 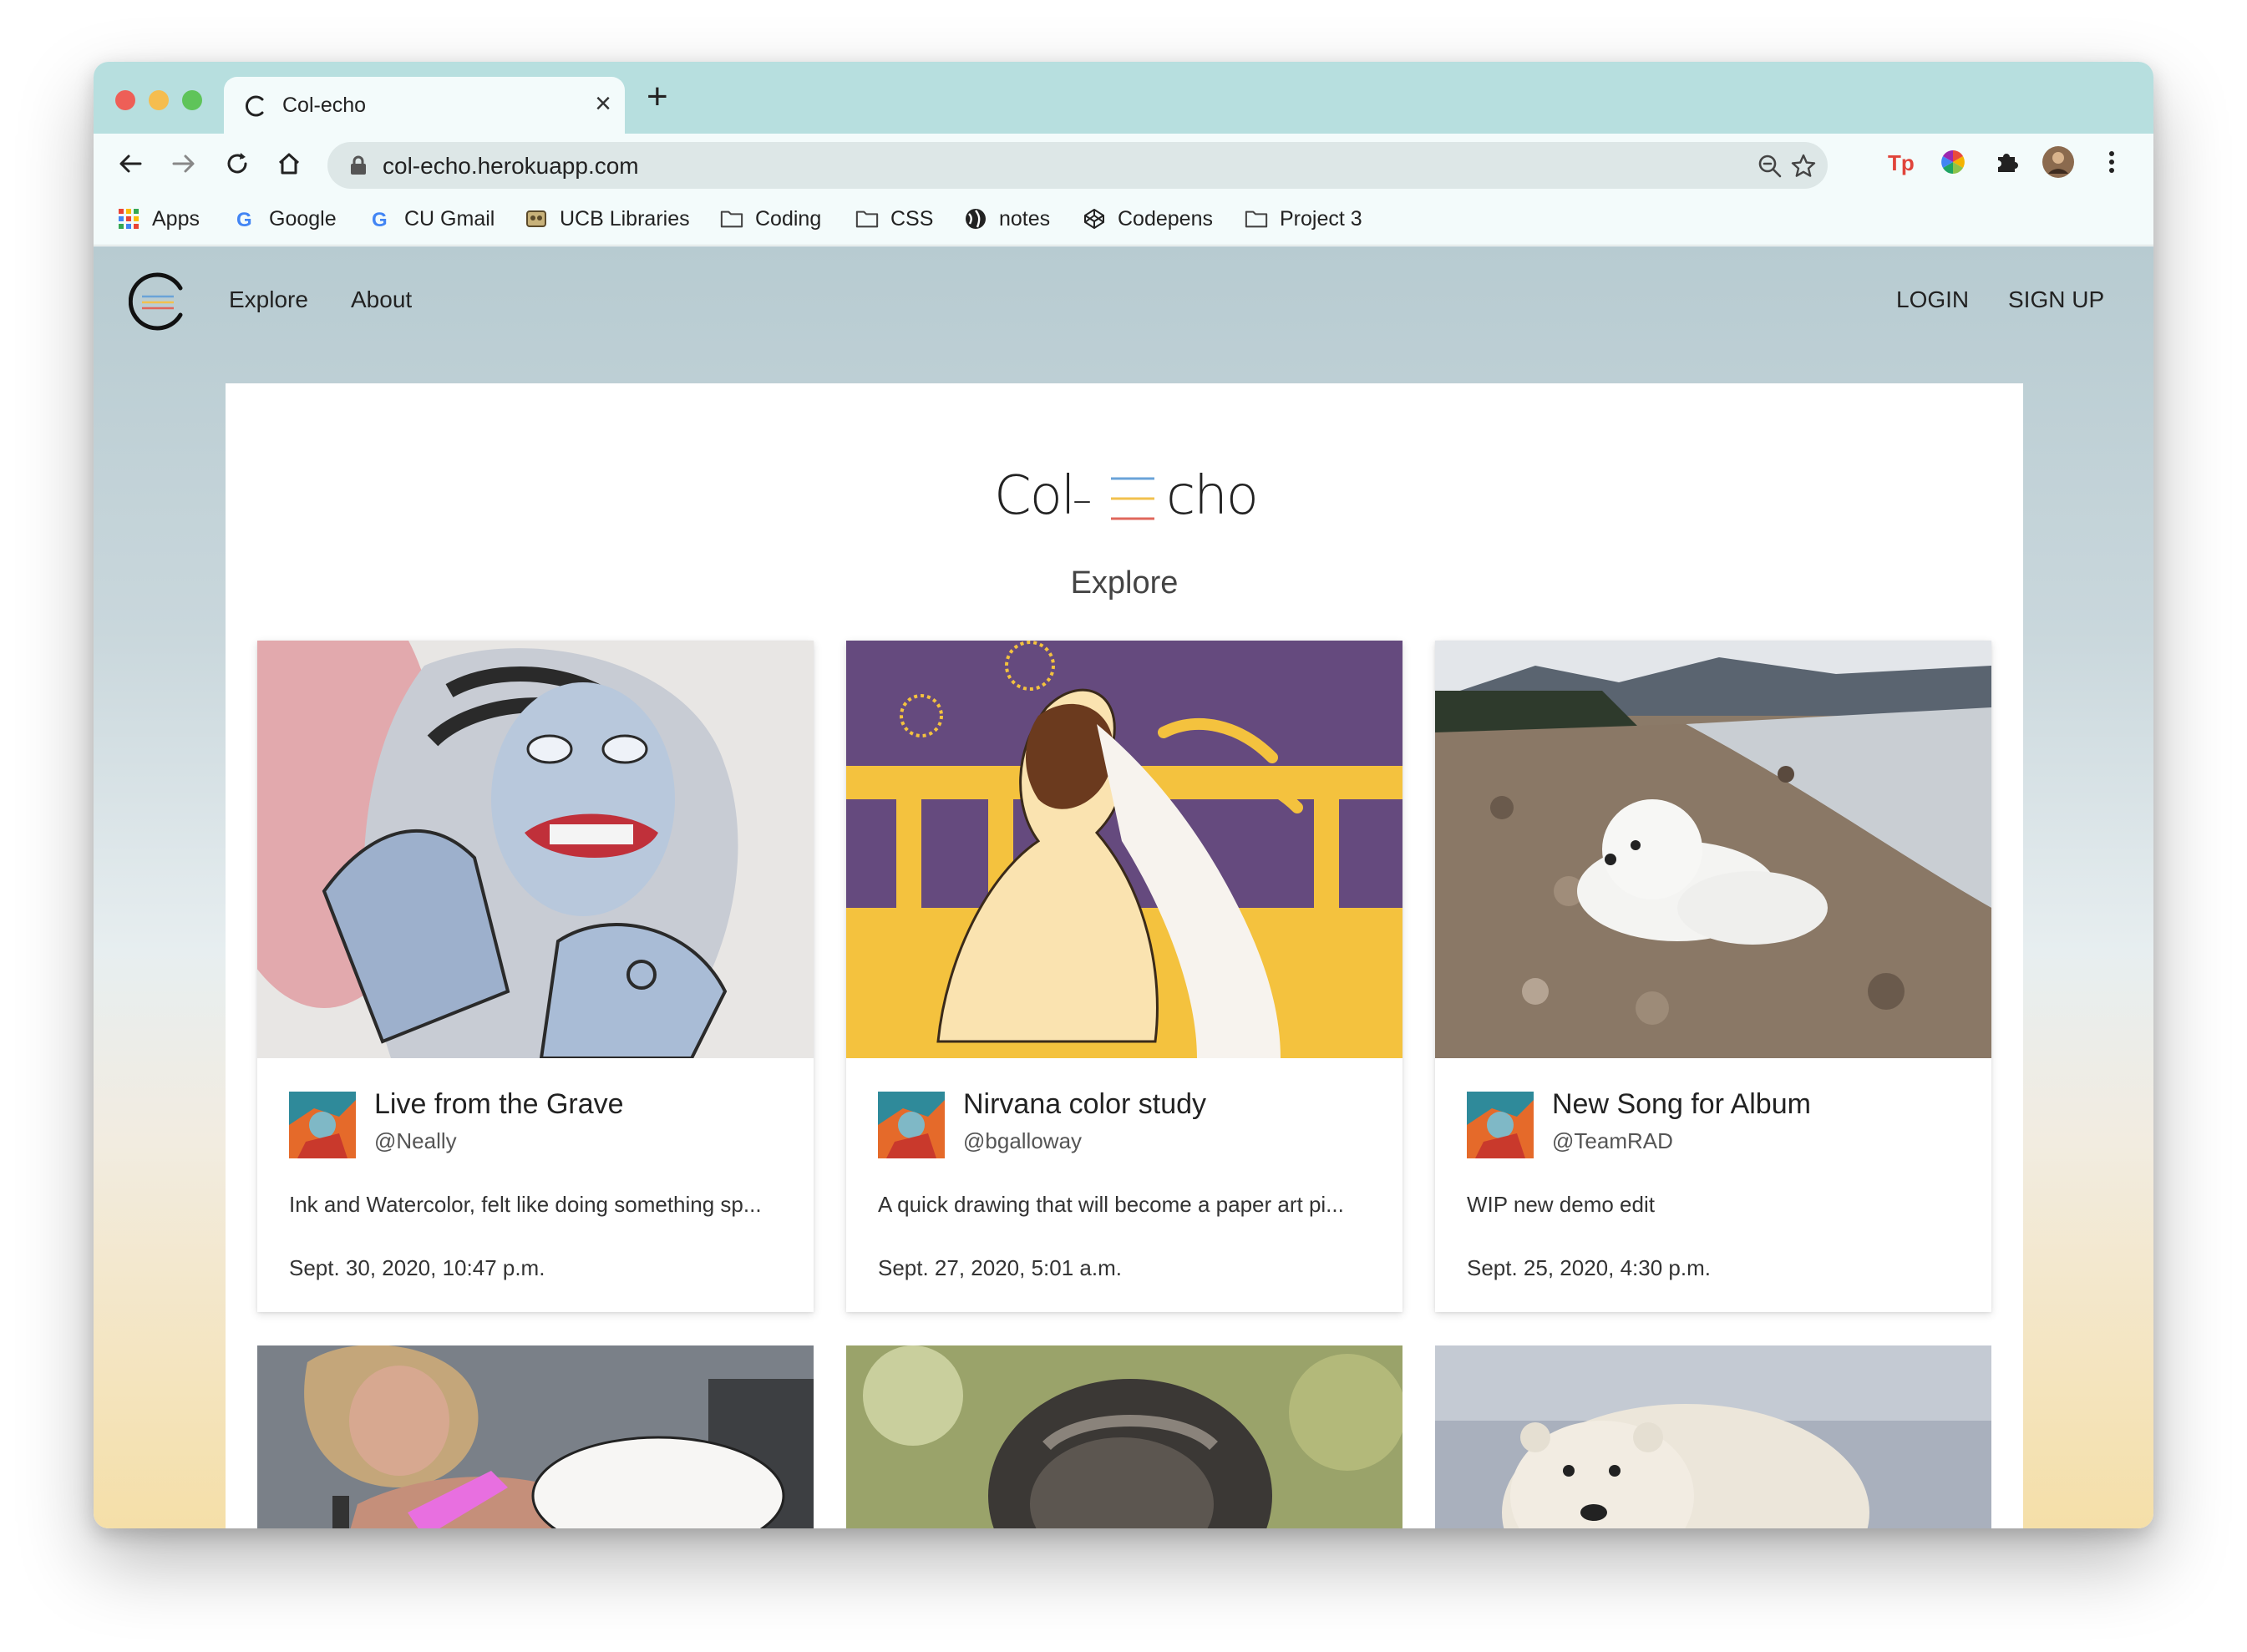 I want to click on browser-toolbar: col-echo.herokuapp.com Tp, so click(x=1123, y=164).